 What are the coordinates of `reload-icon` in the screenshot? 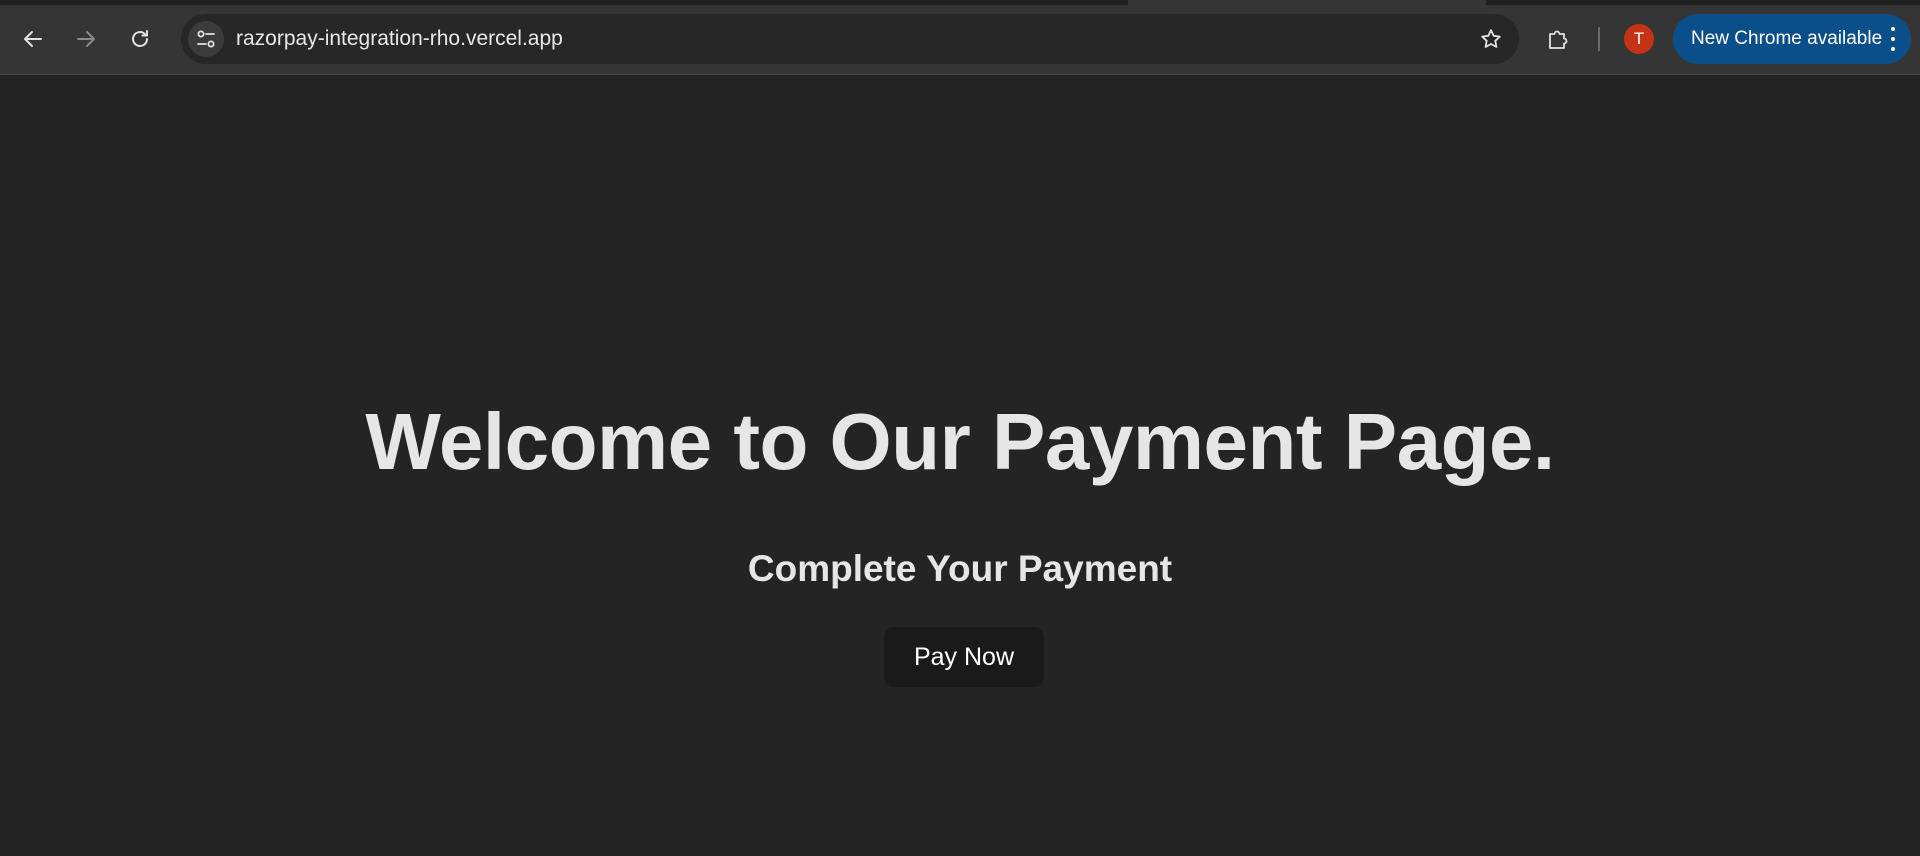 It's located at (140, 38).